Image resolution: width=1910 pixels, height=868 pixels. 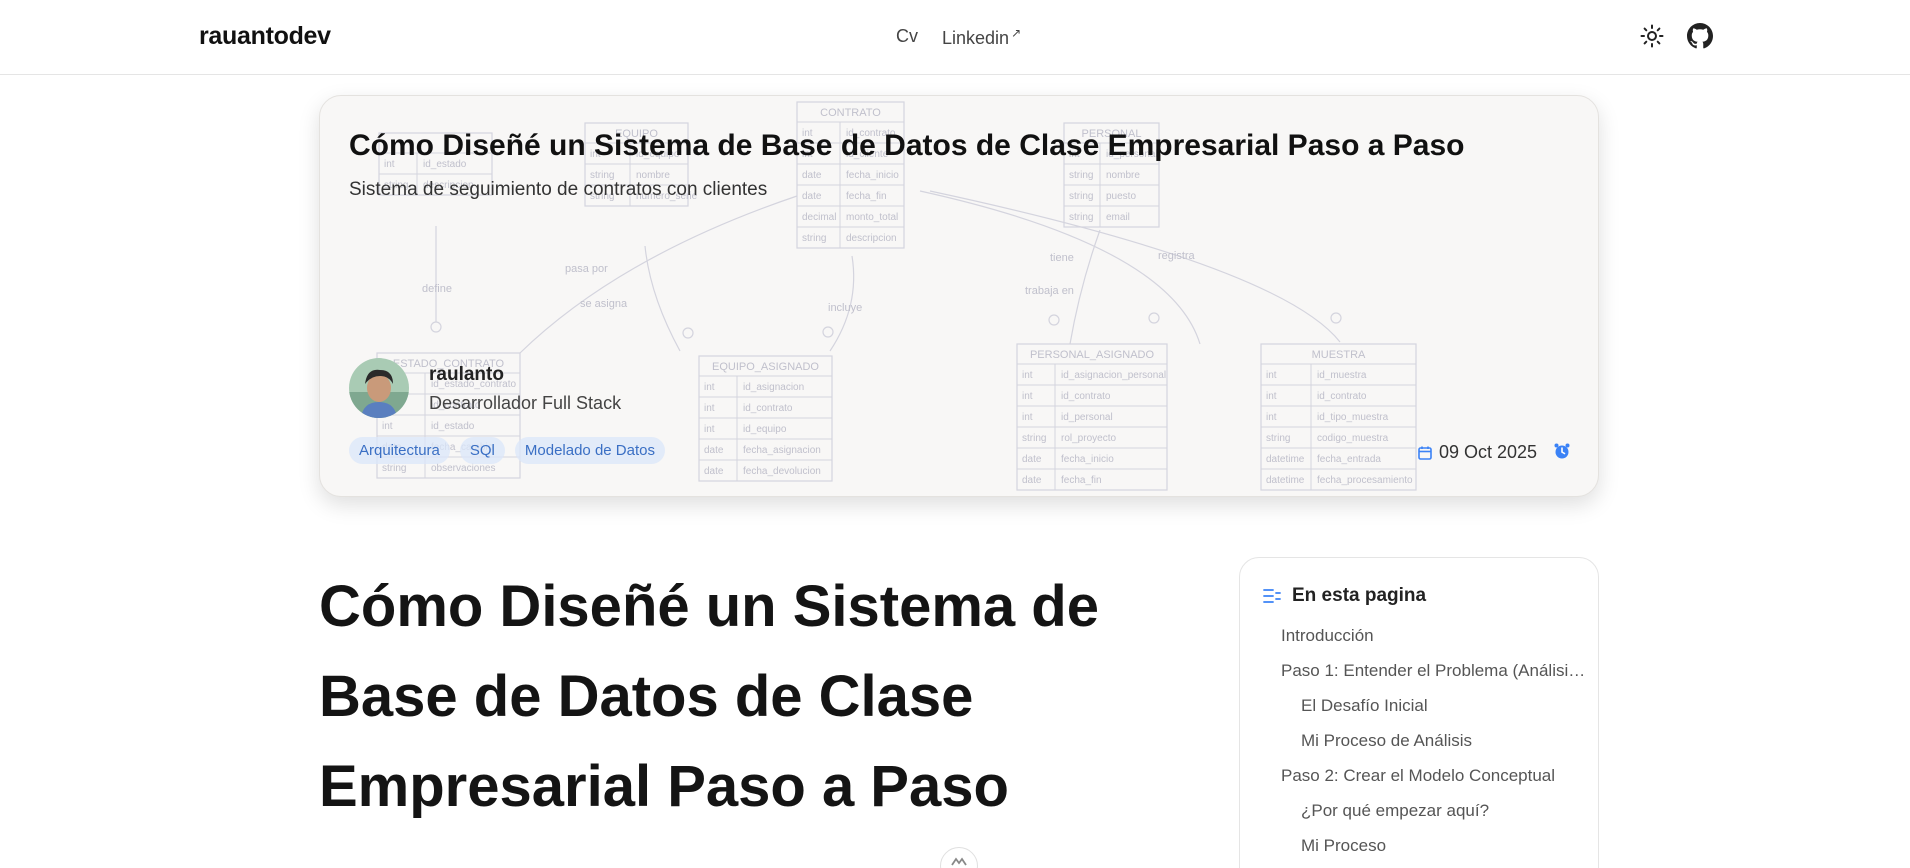 I want to click on er-relation-label: incluye, so click(x=845, y=308).